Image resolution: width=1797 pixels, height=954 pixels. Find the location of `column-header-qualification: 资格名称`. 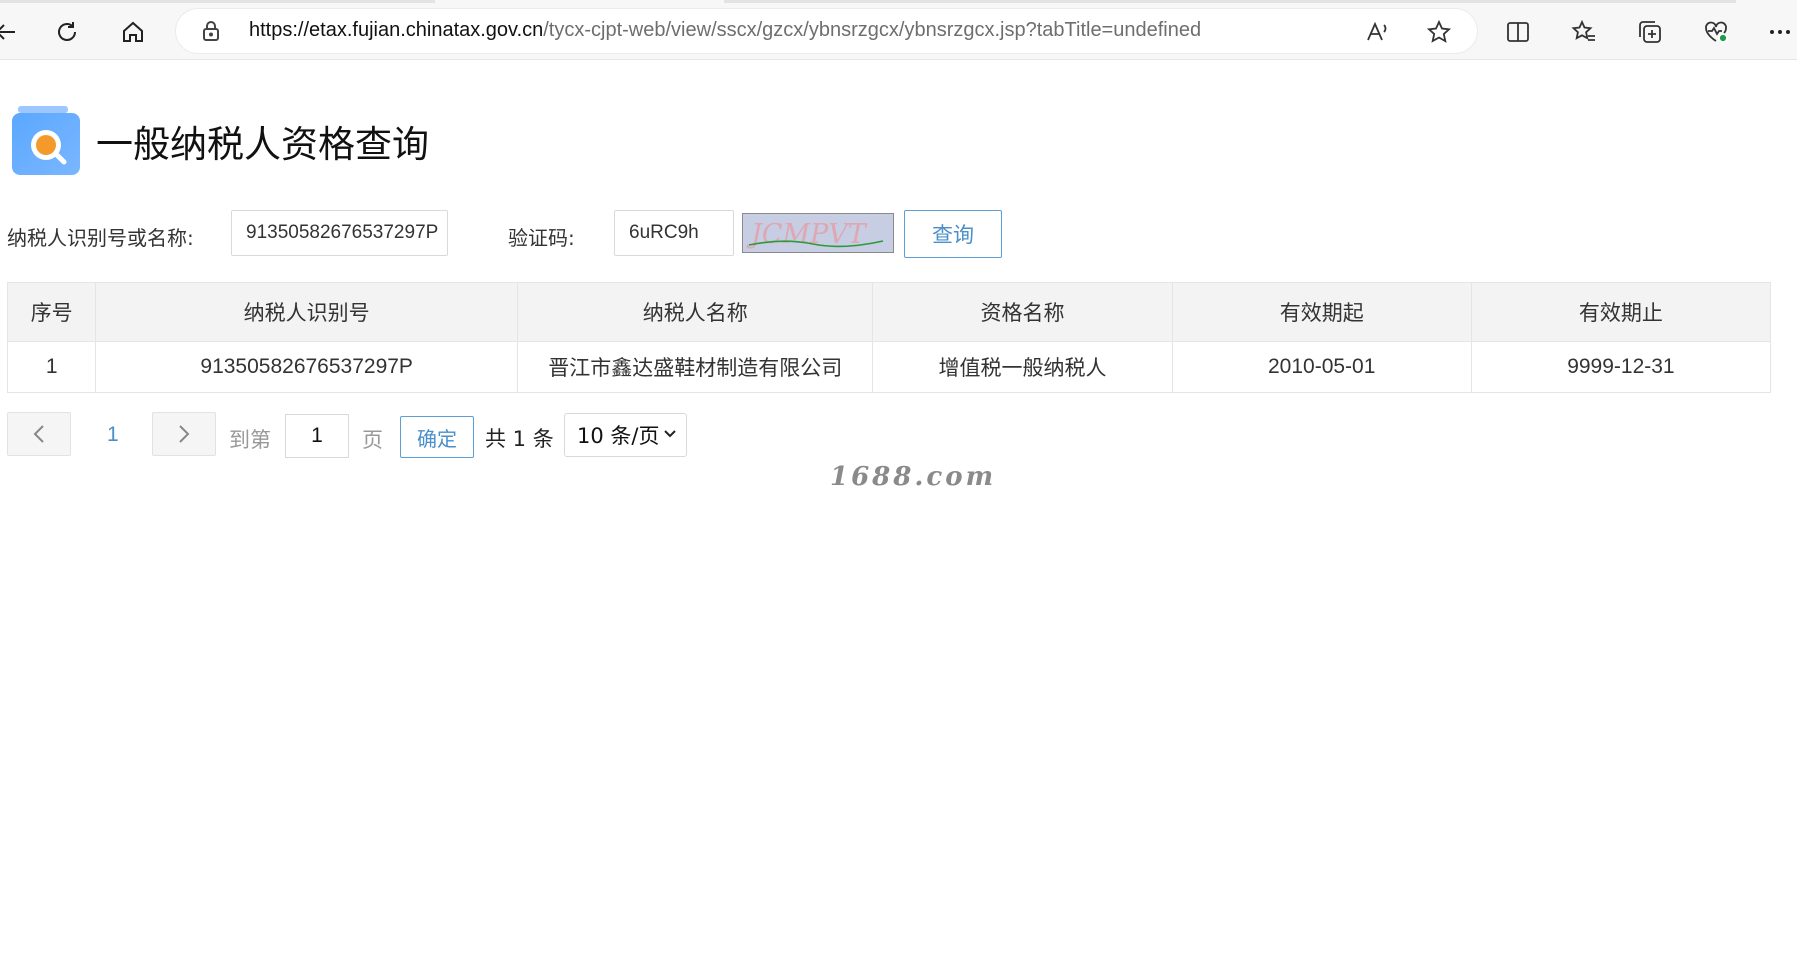

column-header-qualification: 资格名称 is located at coordinates (1022, 312).